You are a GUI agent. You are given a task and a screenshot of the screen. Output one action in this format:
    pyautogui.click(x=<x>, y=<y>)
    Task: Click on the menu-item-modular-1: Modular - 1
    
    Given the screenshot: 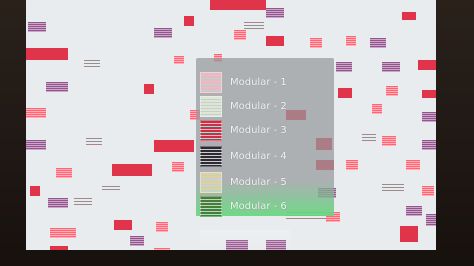 What is the action you would take?
    pyautogui.click(x=264, y=82)
    